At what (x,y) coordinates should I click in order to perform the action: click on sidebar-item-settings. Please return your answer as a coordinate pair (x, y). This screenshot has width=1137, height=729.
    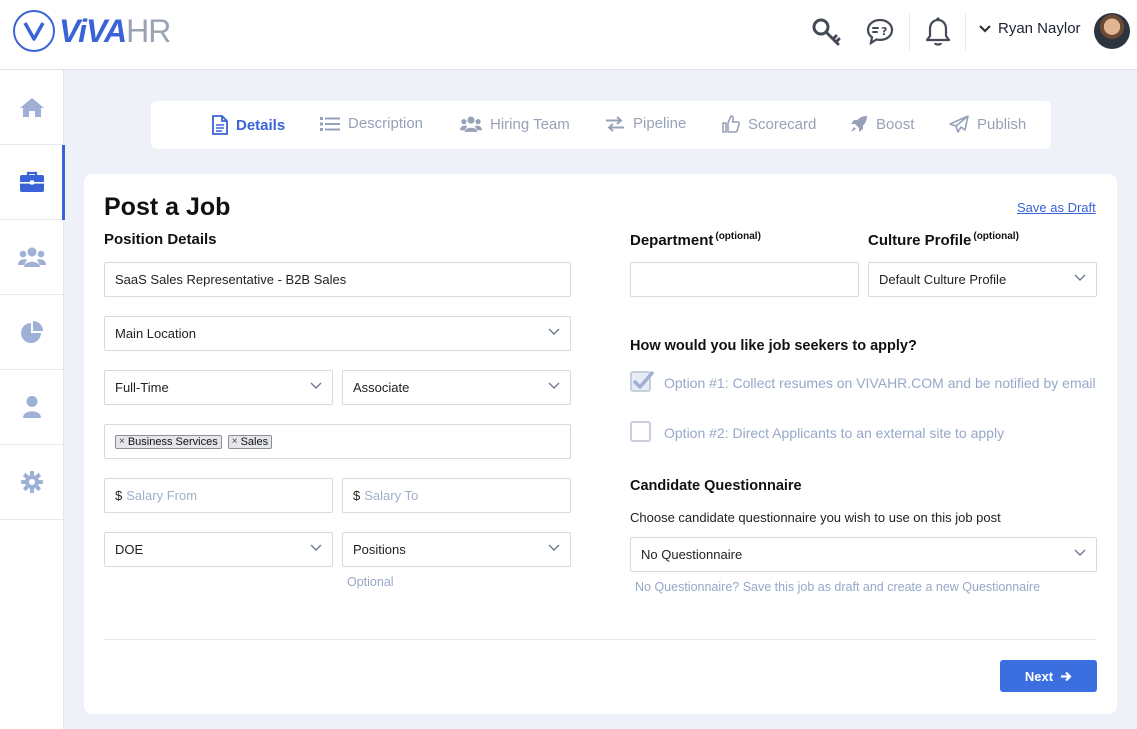
    Looking at the image, I should click on (32, 482).